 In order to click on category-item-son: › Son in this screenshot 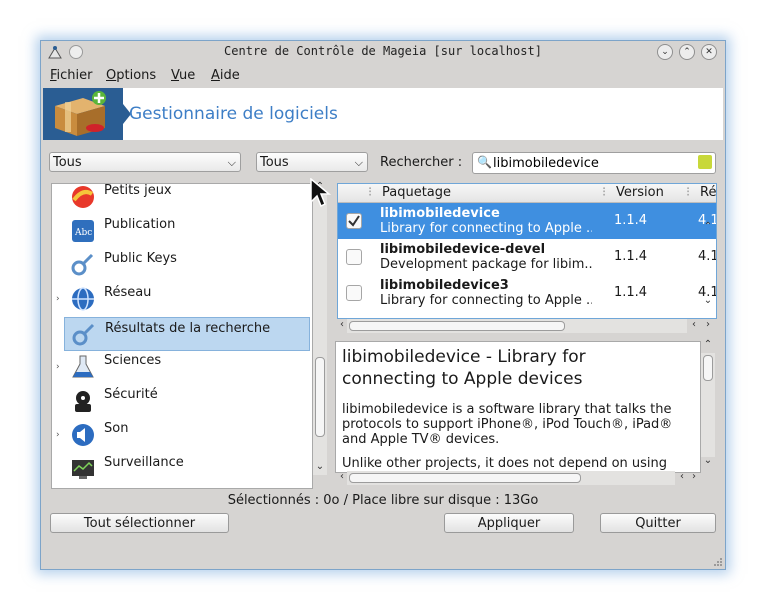, I will do `click(182, 435)`.